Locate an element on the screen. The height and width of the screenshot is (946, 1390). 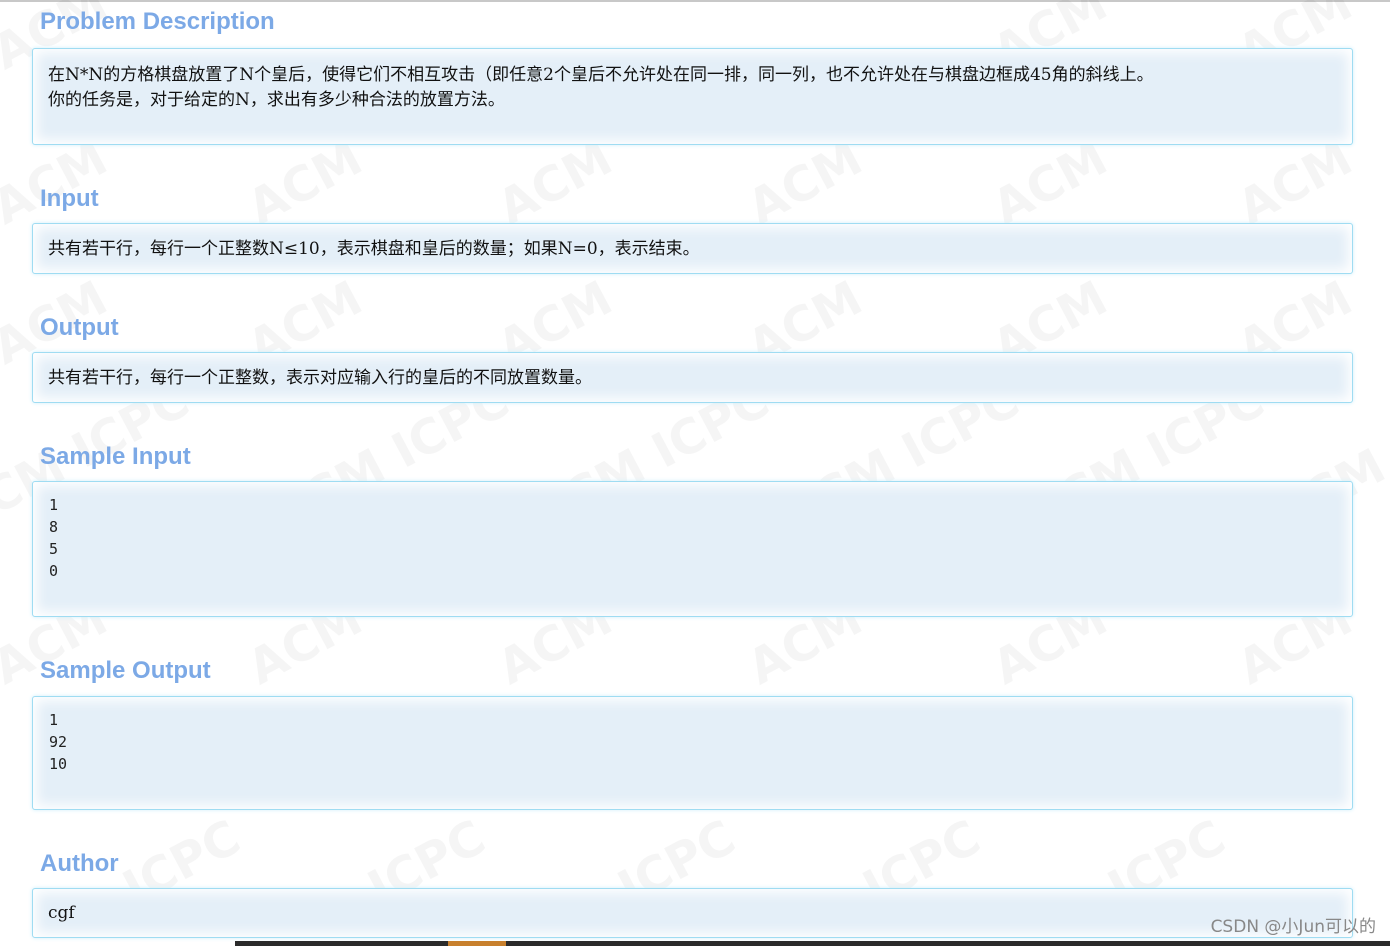
author-section: Author cgf is located at coordinates (693, 894).